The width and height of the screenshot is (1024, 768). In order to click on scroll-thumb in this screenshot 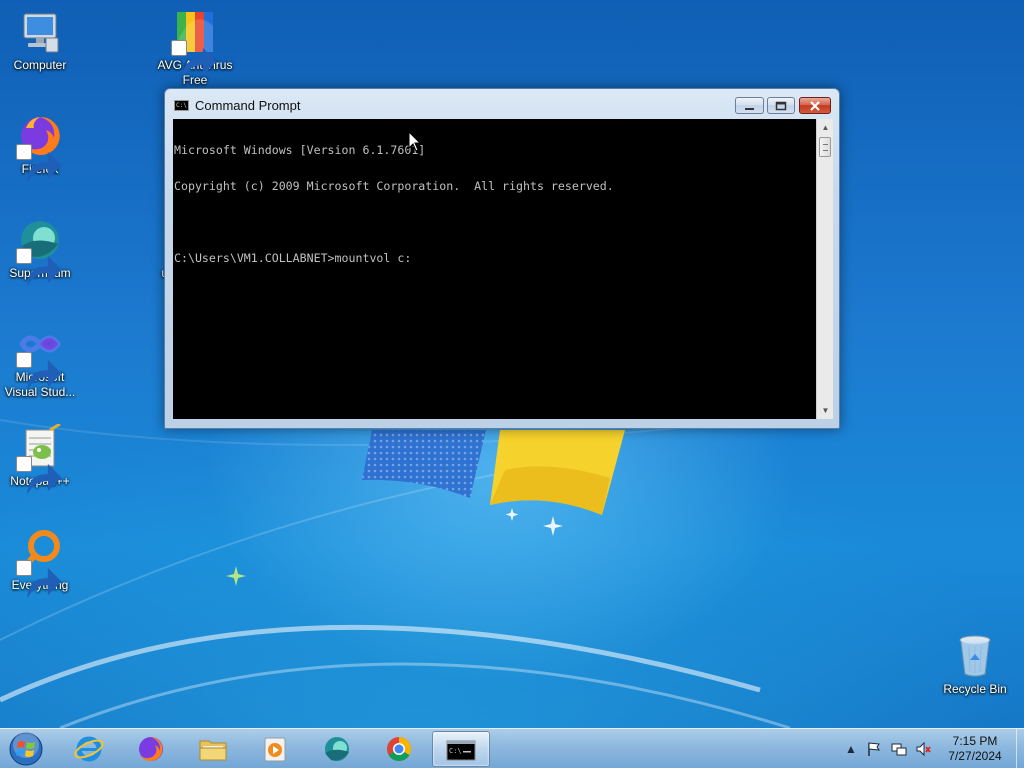, I will do `click(825, 147)`.